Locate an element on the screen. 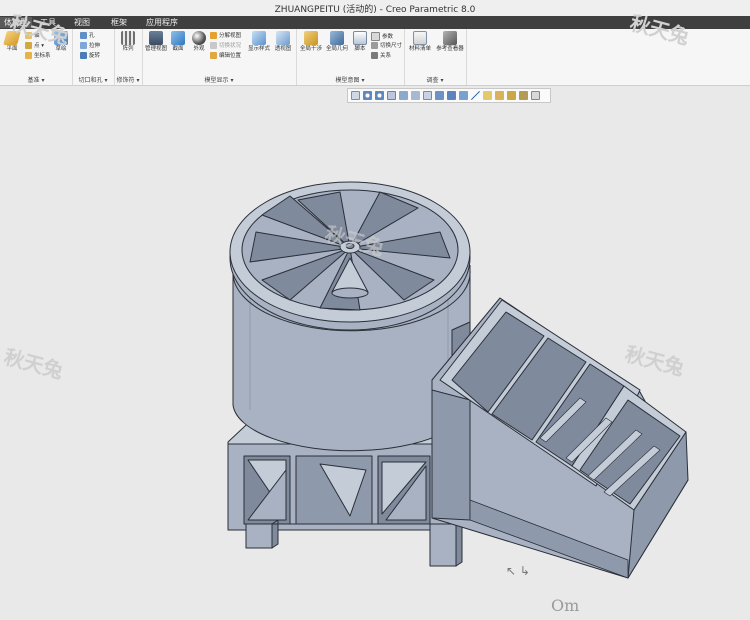  group-cuts: 孔 拉伸 旋转 切口和孔 ▾ is located at coordinates (93, 57).